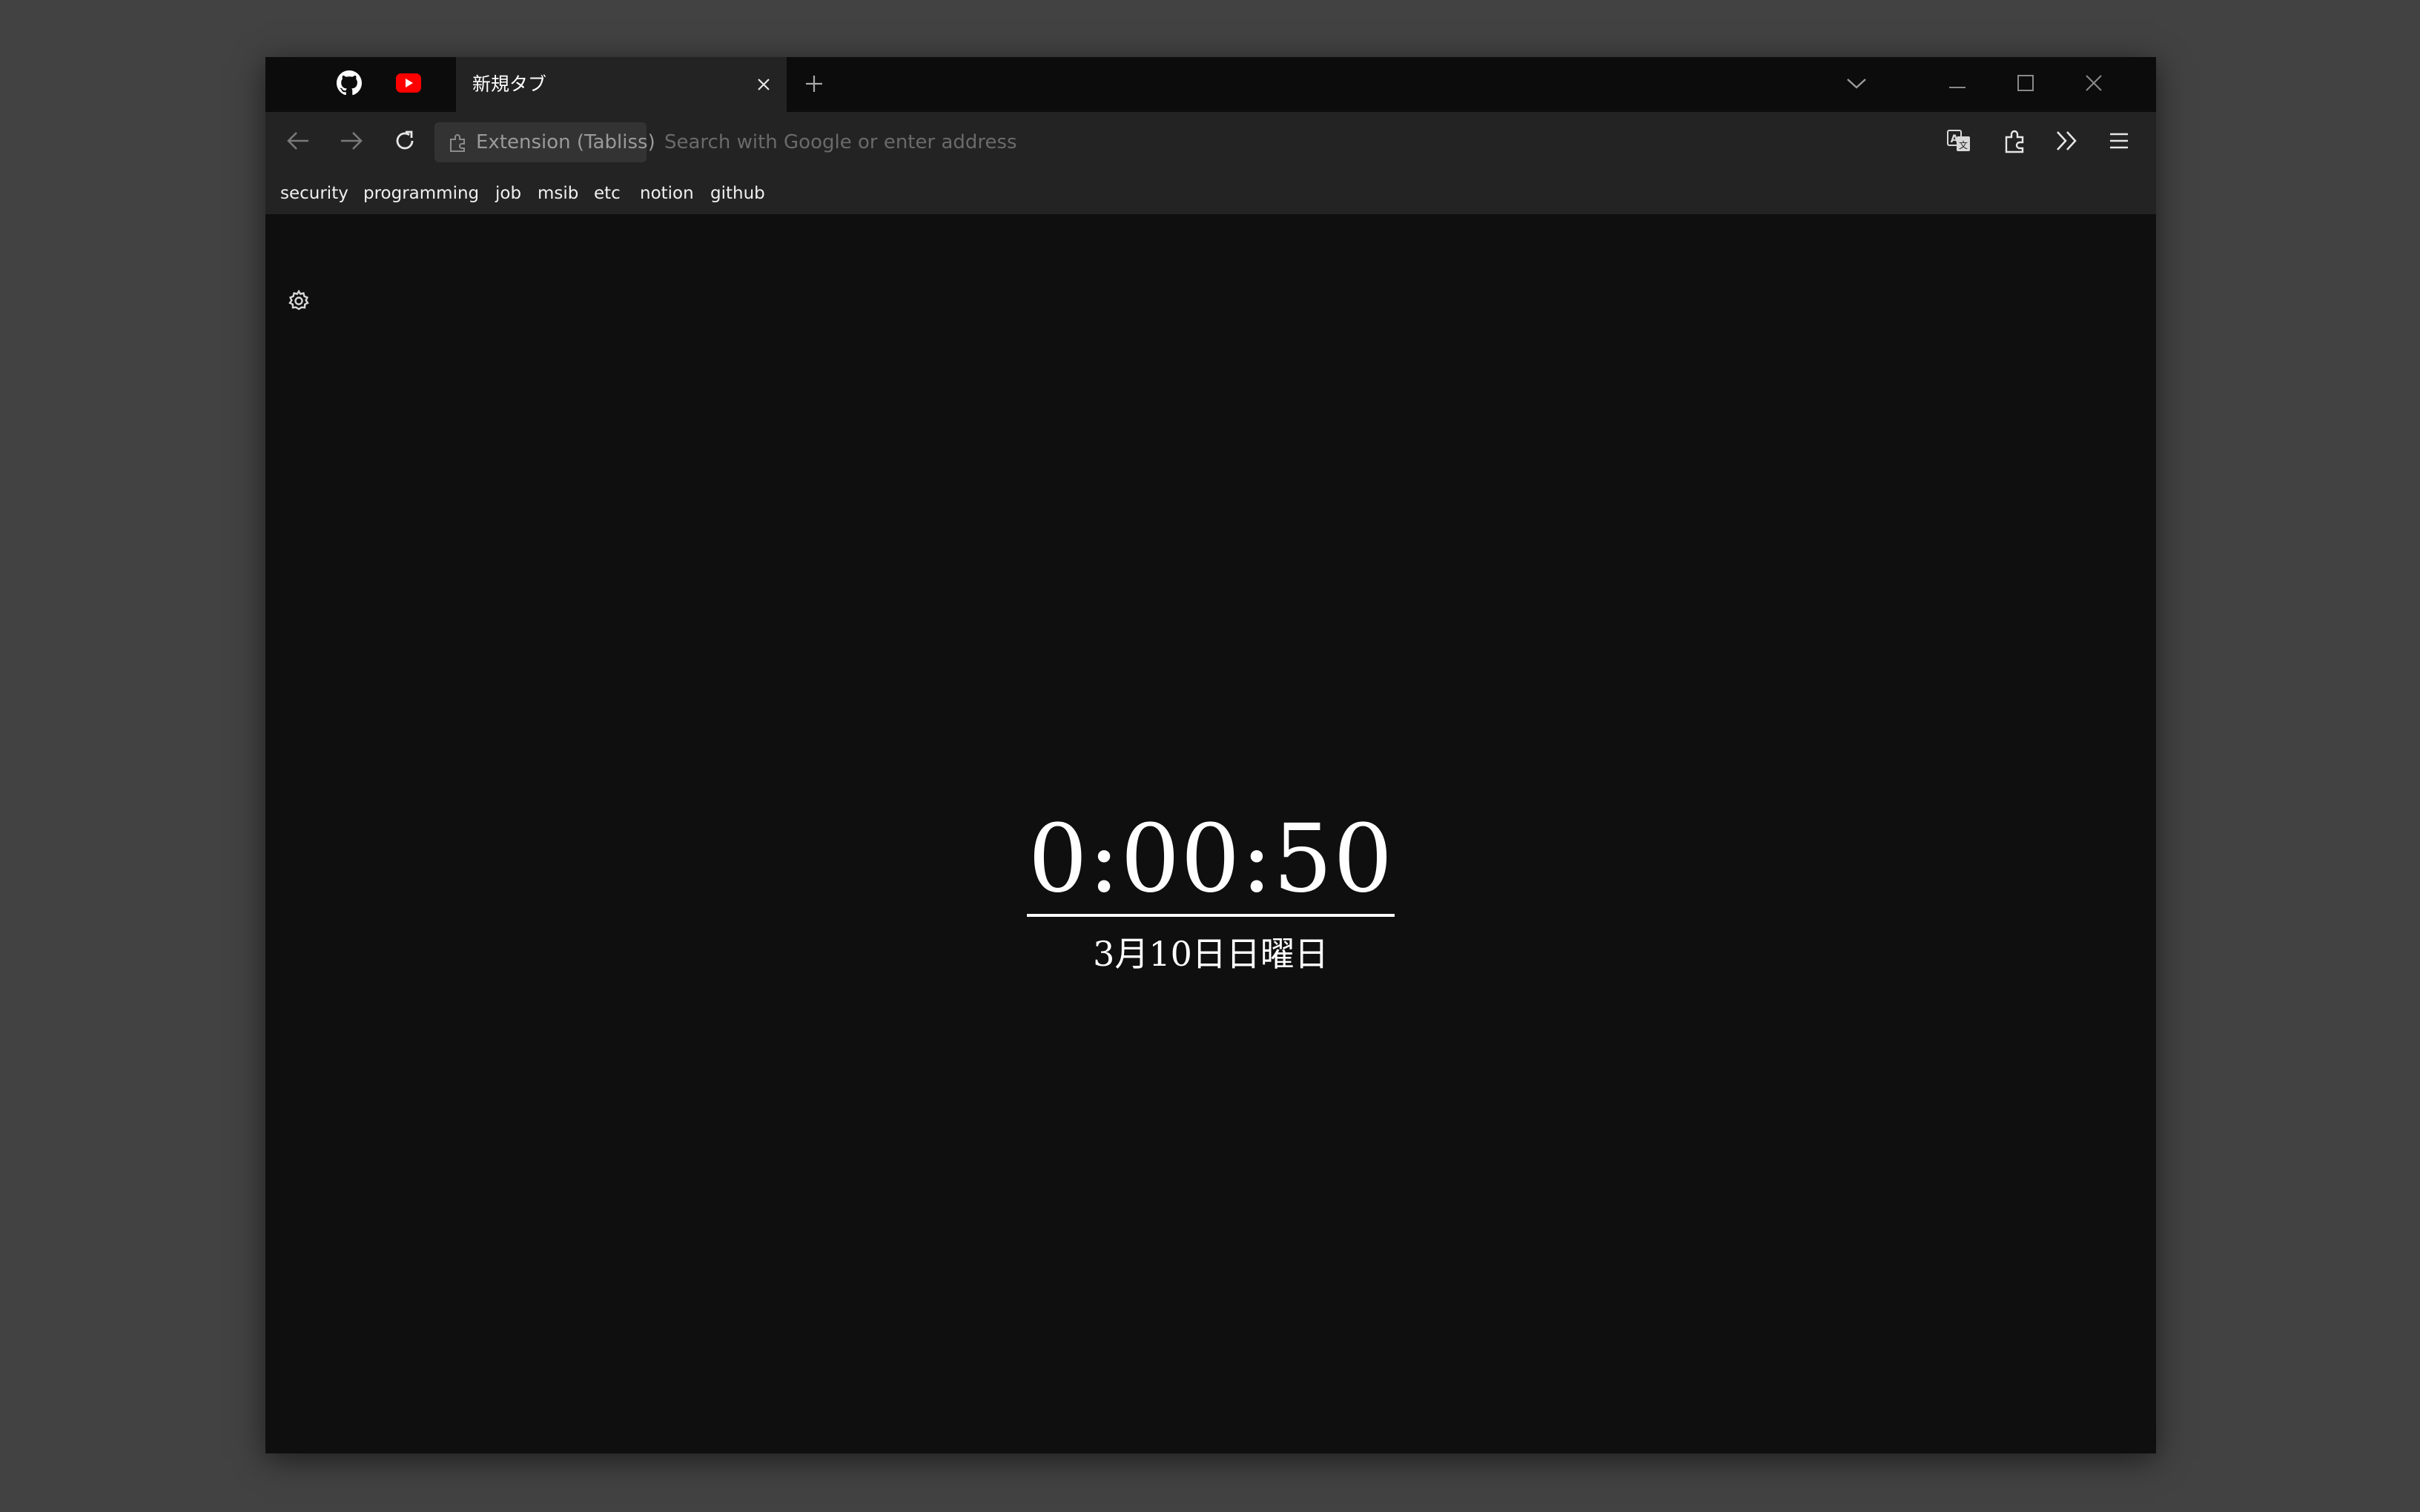  I want to click on close-window-button, so click(2094, 85).